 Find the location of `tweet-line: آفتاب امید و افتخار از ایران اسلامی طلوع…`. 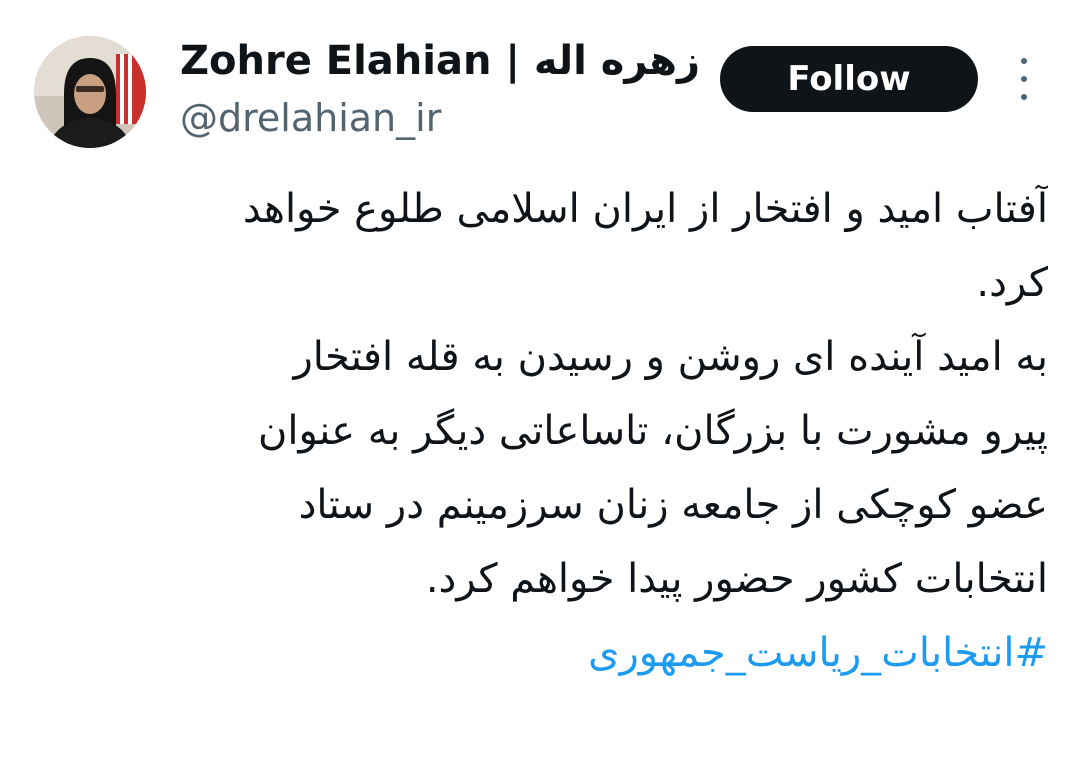

tweet-line: آفتاب امید و افتخار از ایران اسلامی طلوع… is located at coordinates (645, 209).